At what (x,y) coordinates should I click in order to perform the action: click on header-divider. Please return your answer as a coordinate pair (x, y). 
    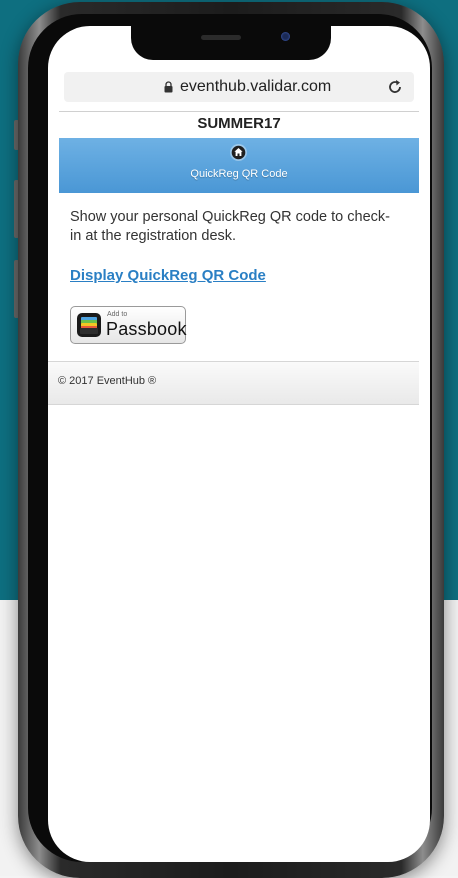
    Looking at the image, I should click on (239, 111).